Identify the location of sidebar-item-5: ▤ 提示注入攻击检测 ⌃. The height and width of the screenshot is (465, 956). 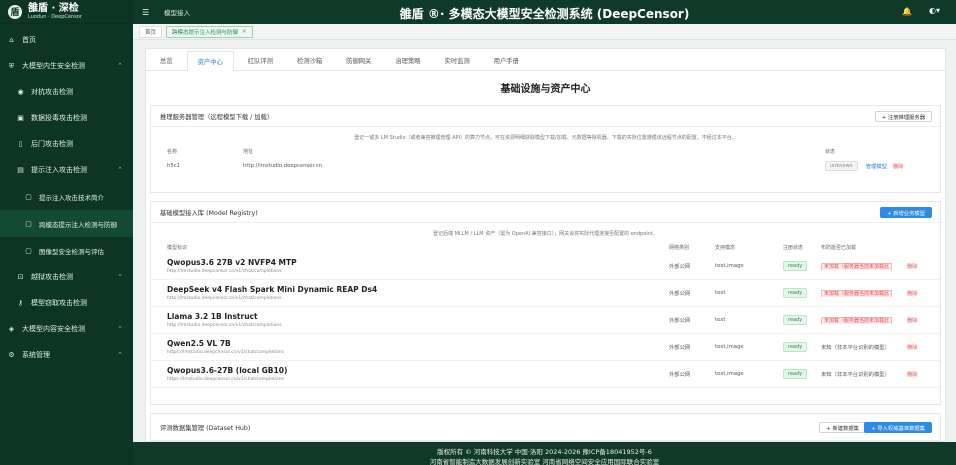
(66, 170).